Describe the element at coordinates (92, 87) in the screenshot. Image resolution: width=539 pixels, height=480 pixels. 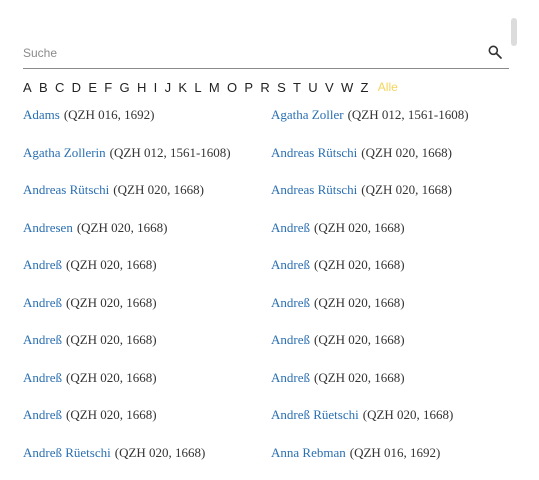
I see `alphabet-letter-e: E` at that location.